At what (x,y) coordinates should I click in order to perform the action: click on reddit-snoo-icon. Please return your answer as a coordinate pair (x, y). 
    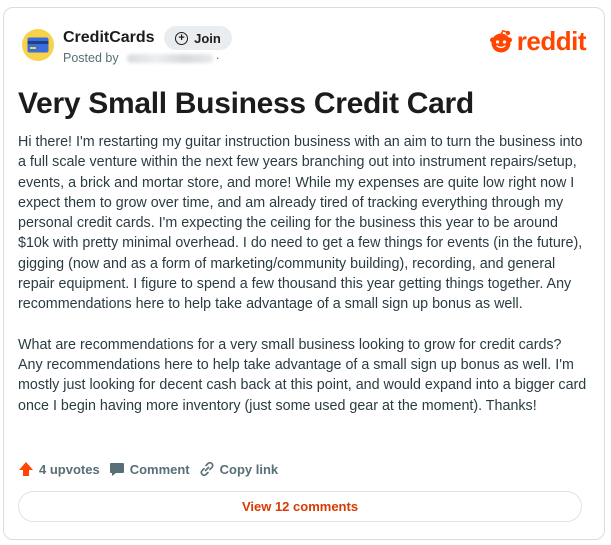
    Looking at the image, I should click on (500, 41).